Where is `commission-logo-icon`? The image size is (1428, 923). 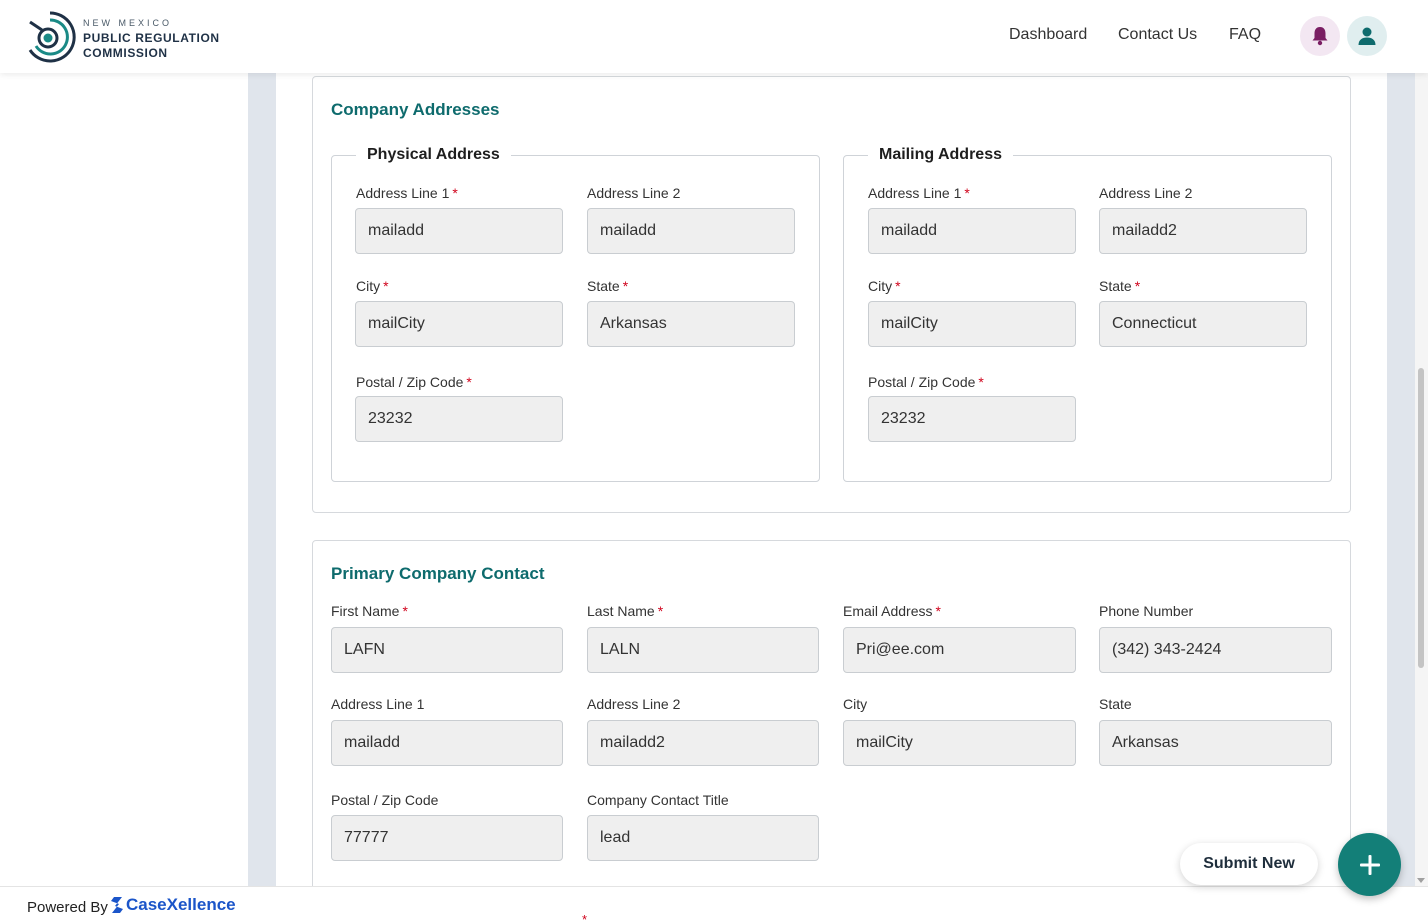
commission-logo-icon is located at coordinates (52, 37).